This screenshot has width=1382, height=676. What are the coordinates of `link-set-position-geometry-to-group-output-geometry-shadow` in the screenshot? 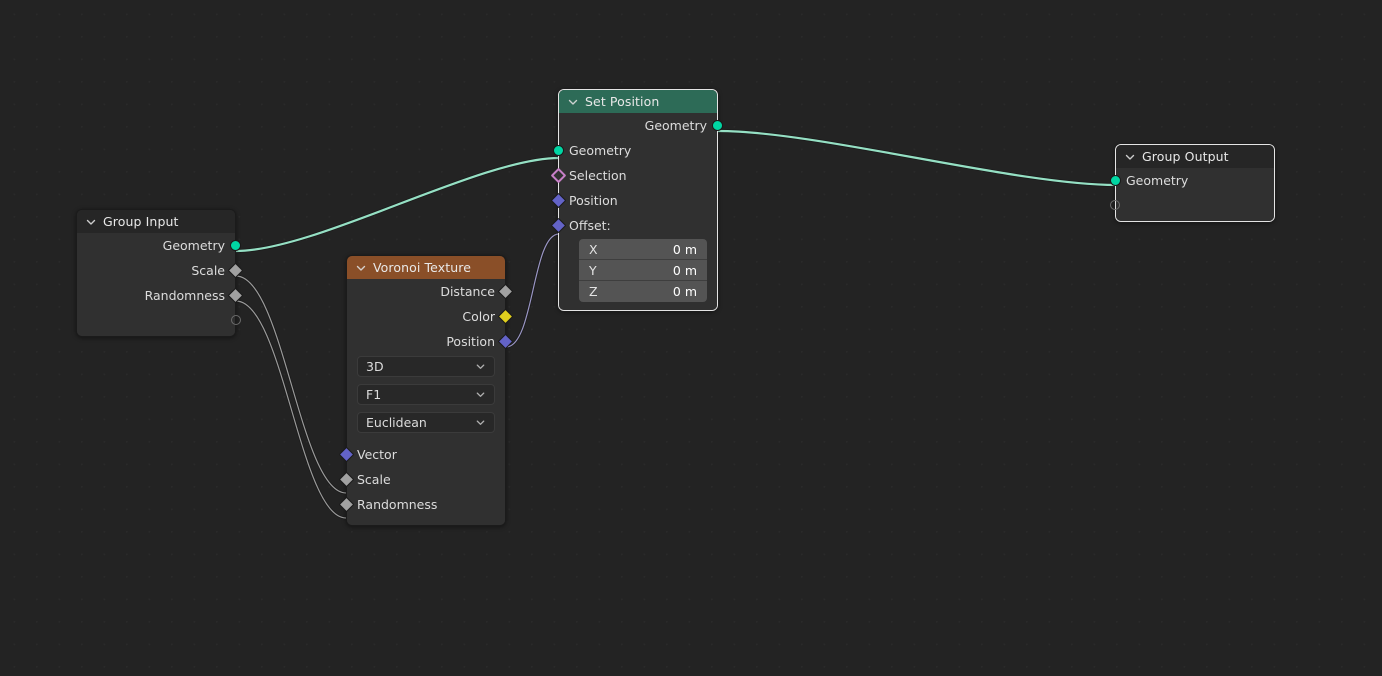 It's located at (917, 158).